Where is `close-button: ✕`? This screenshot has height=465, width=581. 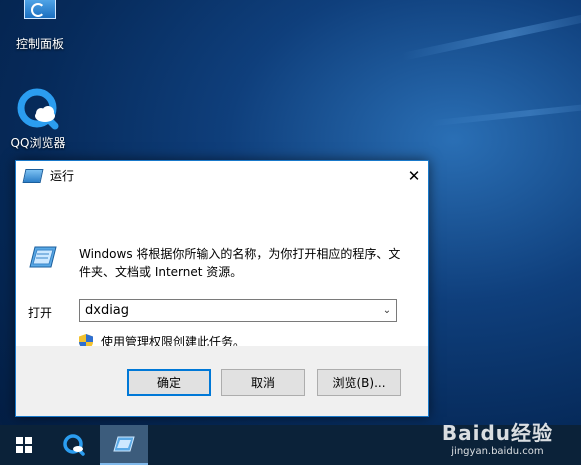
close-button: ✕ is located at coordinates (414, 175).